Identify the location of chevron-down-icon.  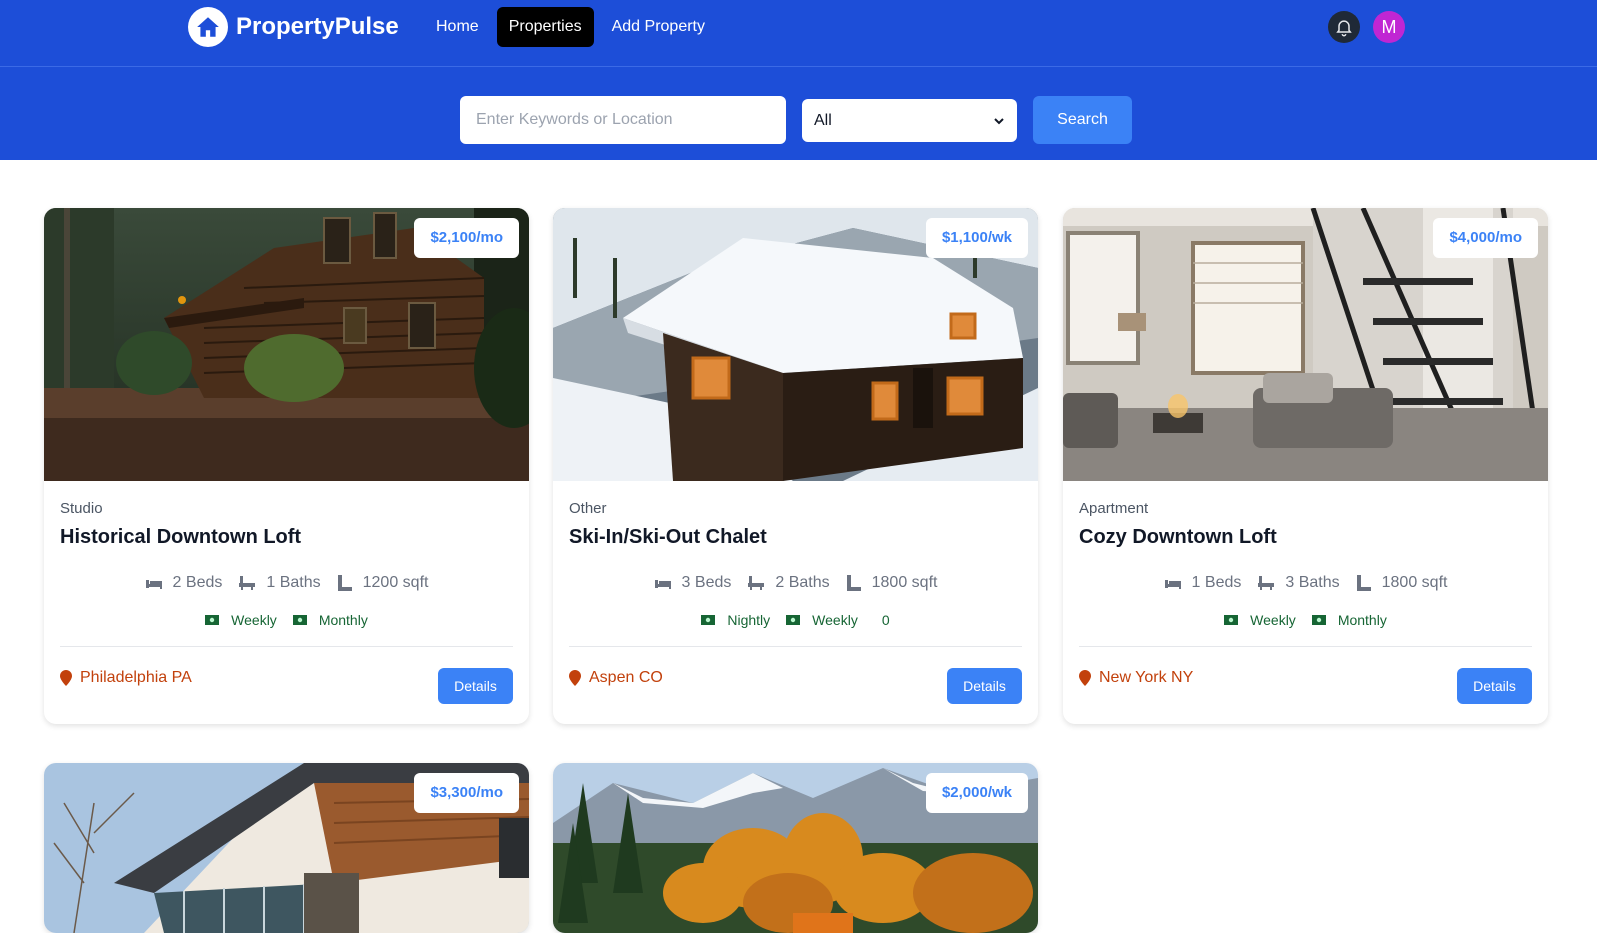
(999, 120).